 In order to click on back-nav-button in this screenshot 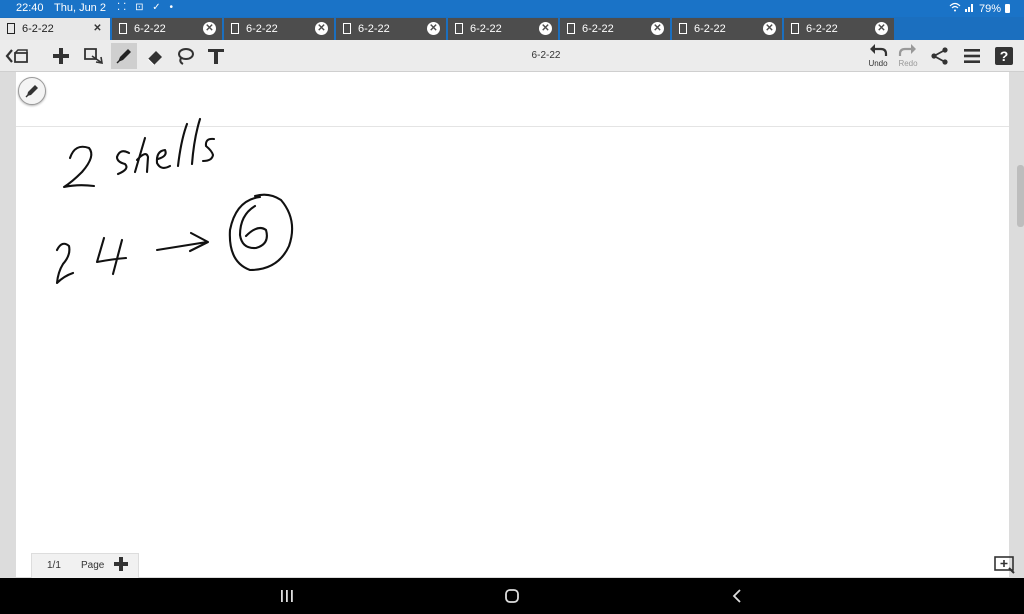, I will do `click(737, 596)`.